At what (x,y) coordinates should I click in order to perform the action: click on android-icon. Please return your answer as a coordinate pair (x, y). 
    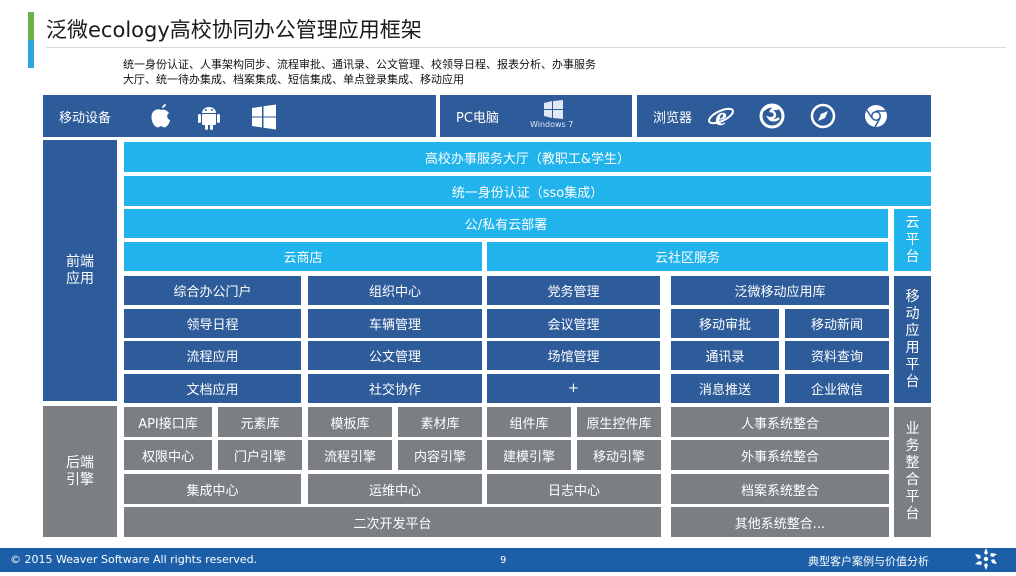
    Looking at the image, I should click on (209, 117).